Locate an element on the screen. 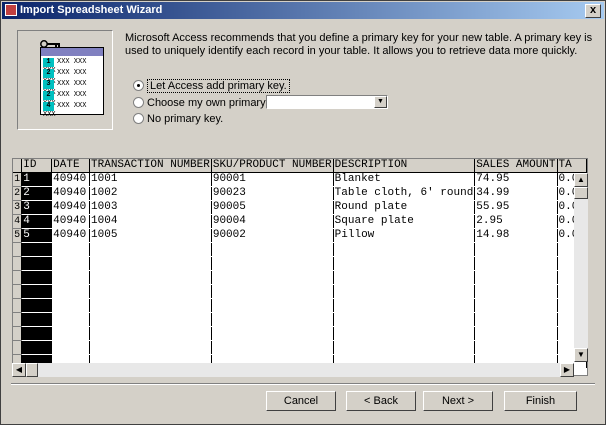 The width and height of the screenshot is (606, 425). cancel-button: Cancel is located at coordinates (301, 401).